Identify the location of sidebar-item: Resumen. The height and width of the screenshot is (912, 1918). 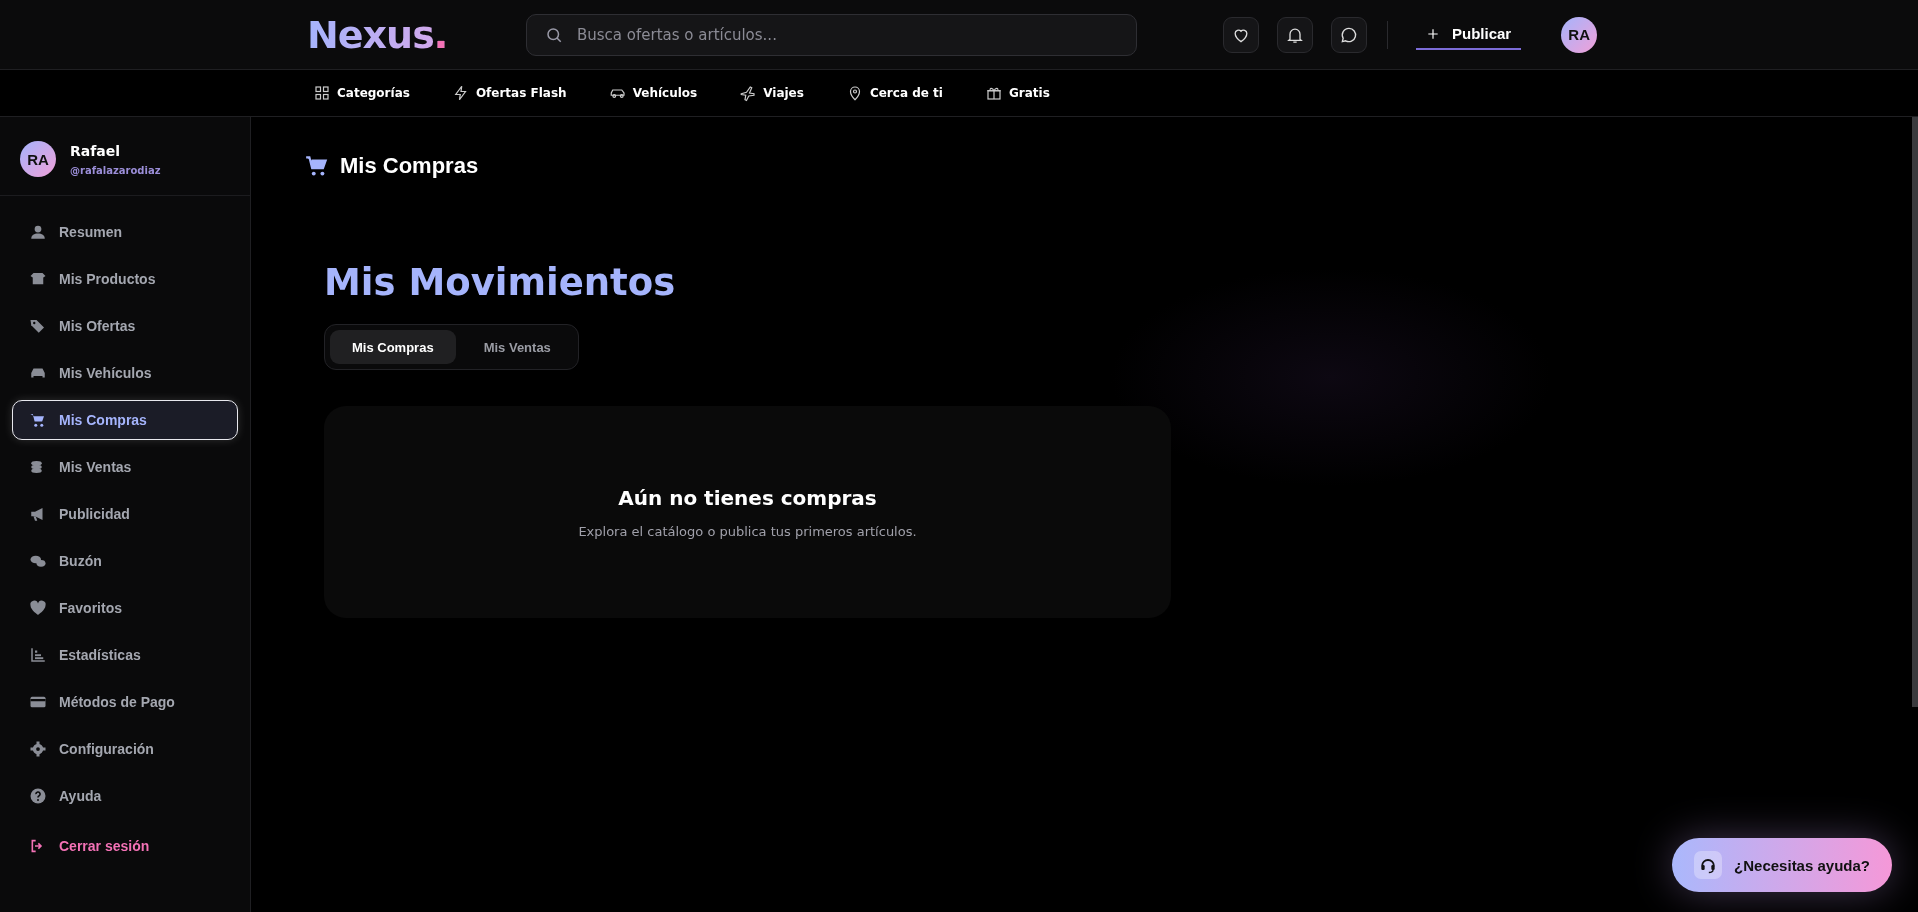
(125, 232).